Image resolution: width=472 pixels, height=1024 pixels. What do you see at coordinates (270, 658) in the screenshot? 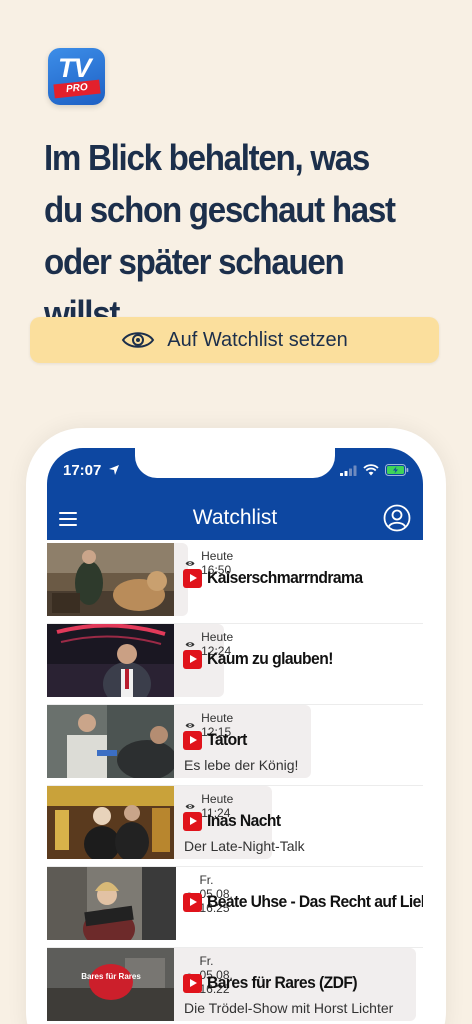
I see `item-title: Kaum zu glauben!` at bounding box center [270, 658].